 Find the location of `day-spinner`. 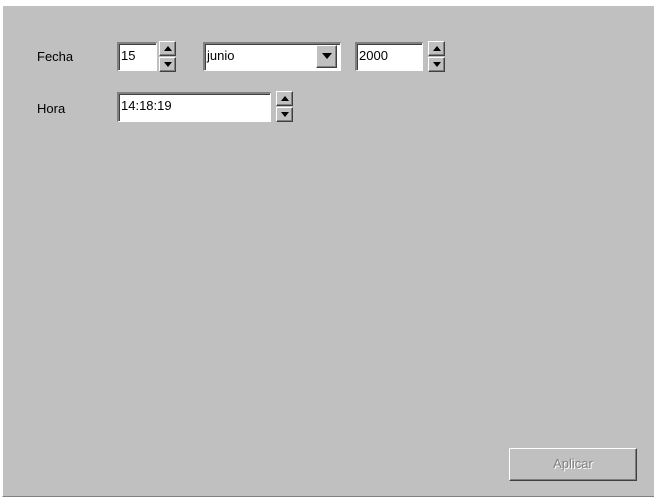

day-spinner is located at coordinates (167, 56).